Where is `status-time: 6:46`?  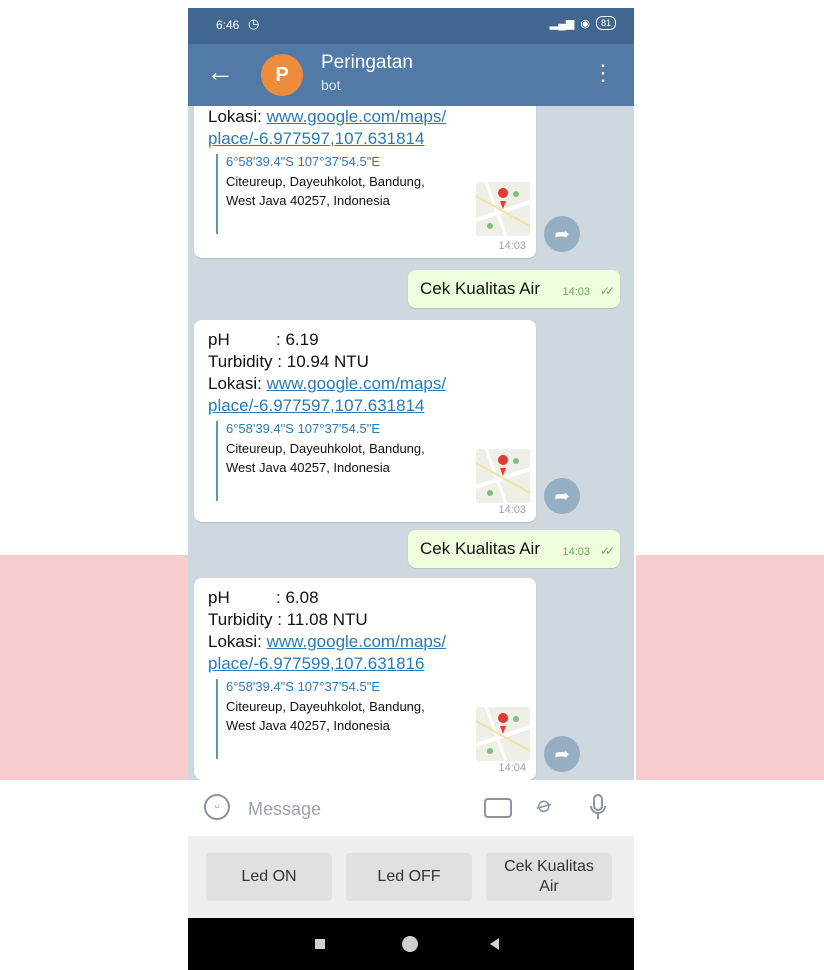 status-time: 6:46 is located at coordinates (228, 25).